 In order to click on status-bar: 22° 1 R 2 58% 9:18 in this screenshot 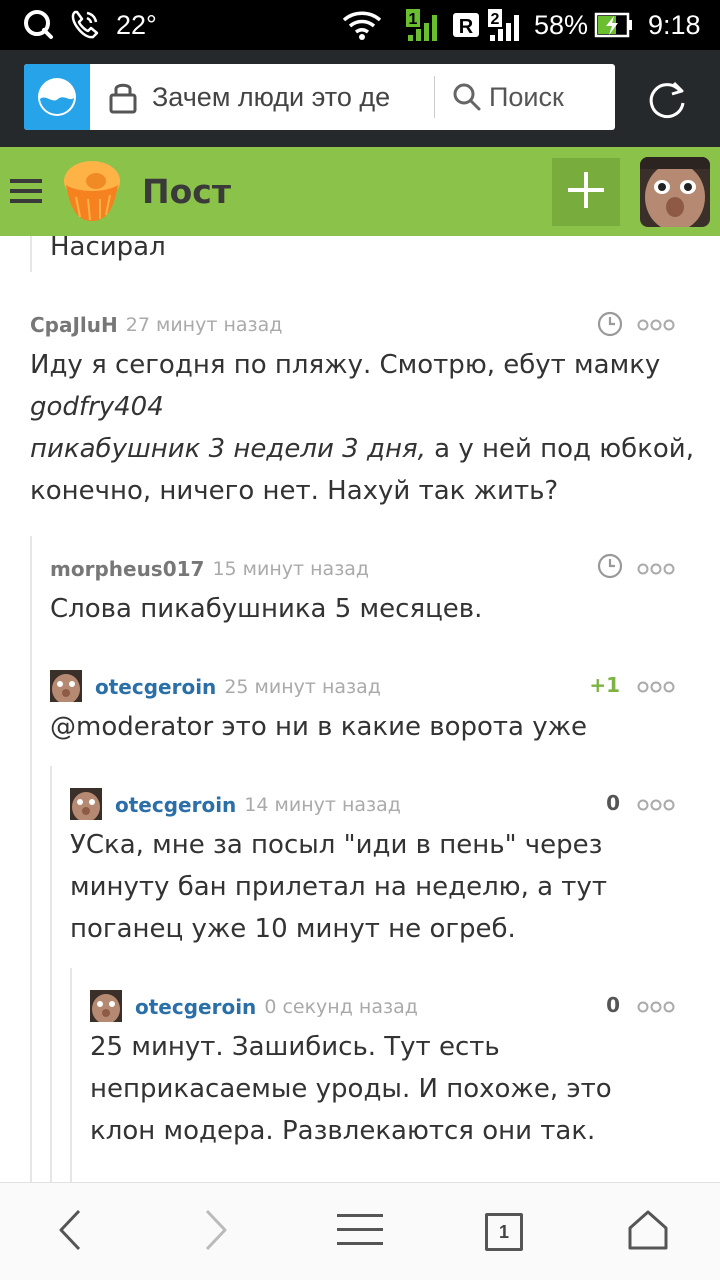, I will do `click(360, 25)`.